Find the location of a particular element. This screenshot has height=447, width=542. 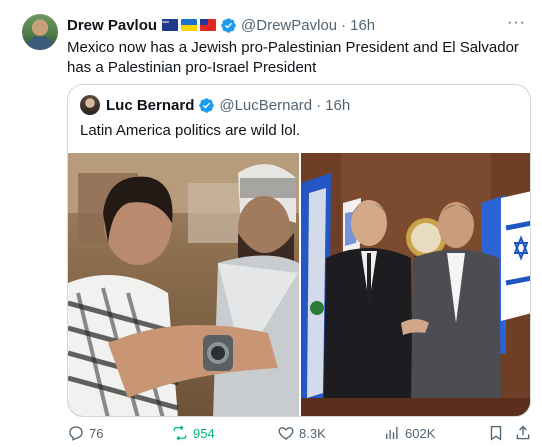

bookmark-icon is located at coordinates (496, 433).